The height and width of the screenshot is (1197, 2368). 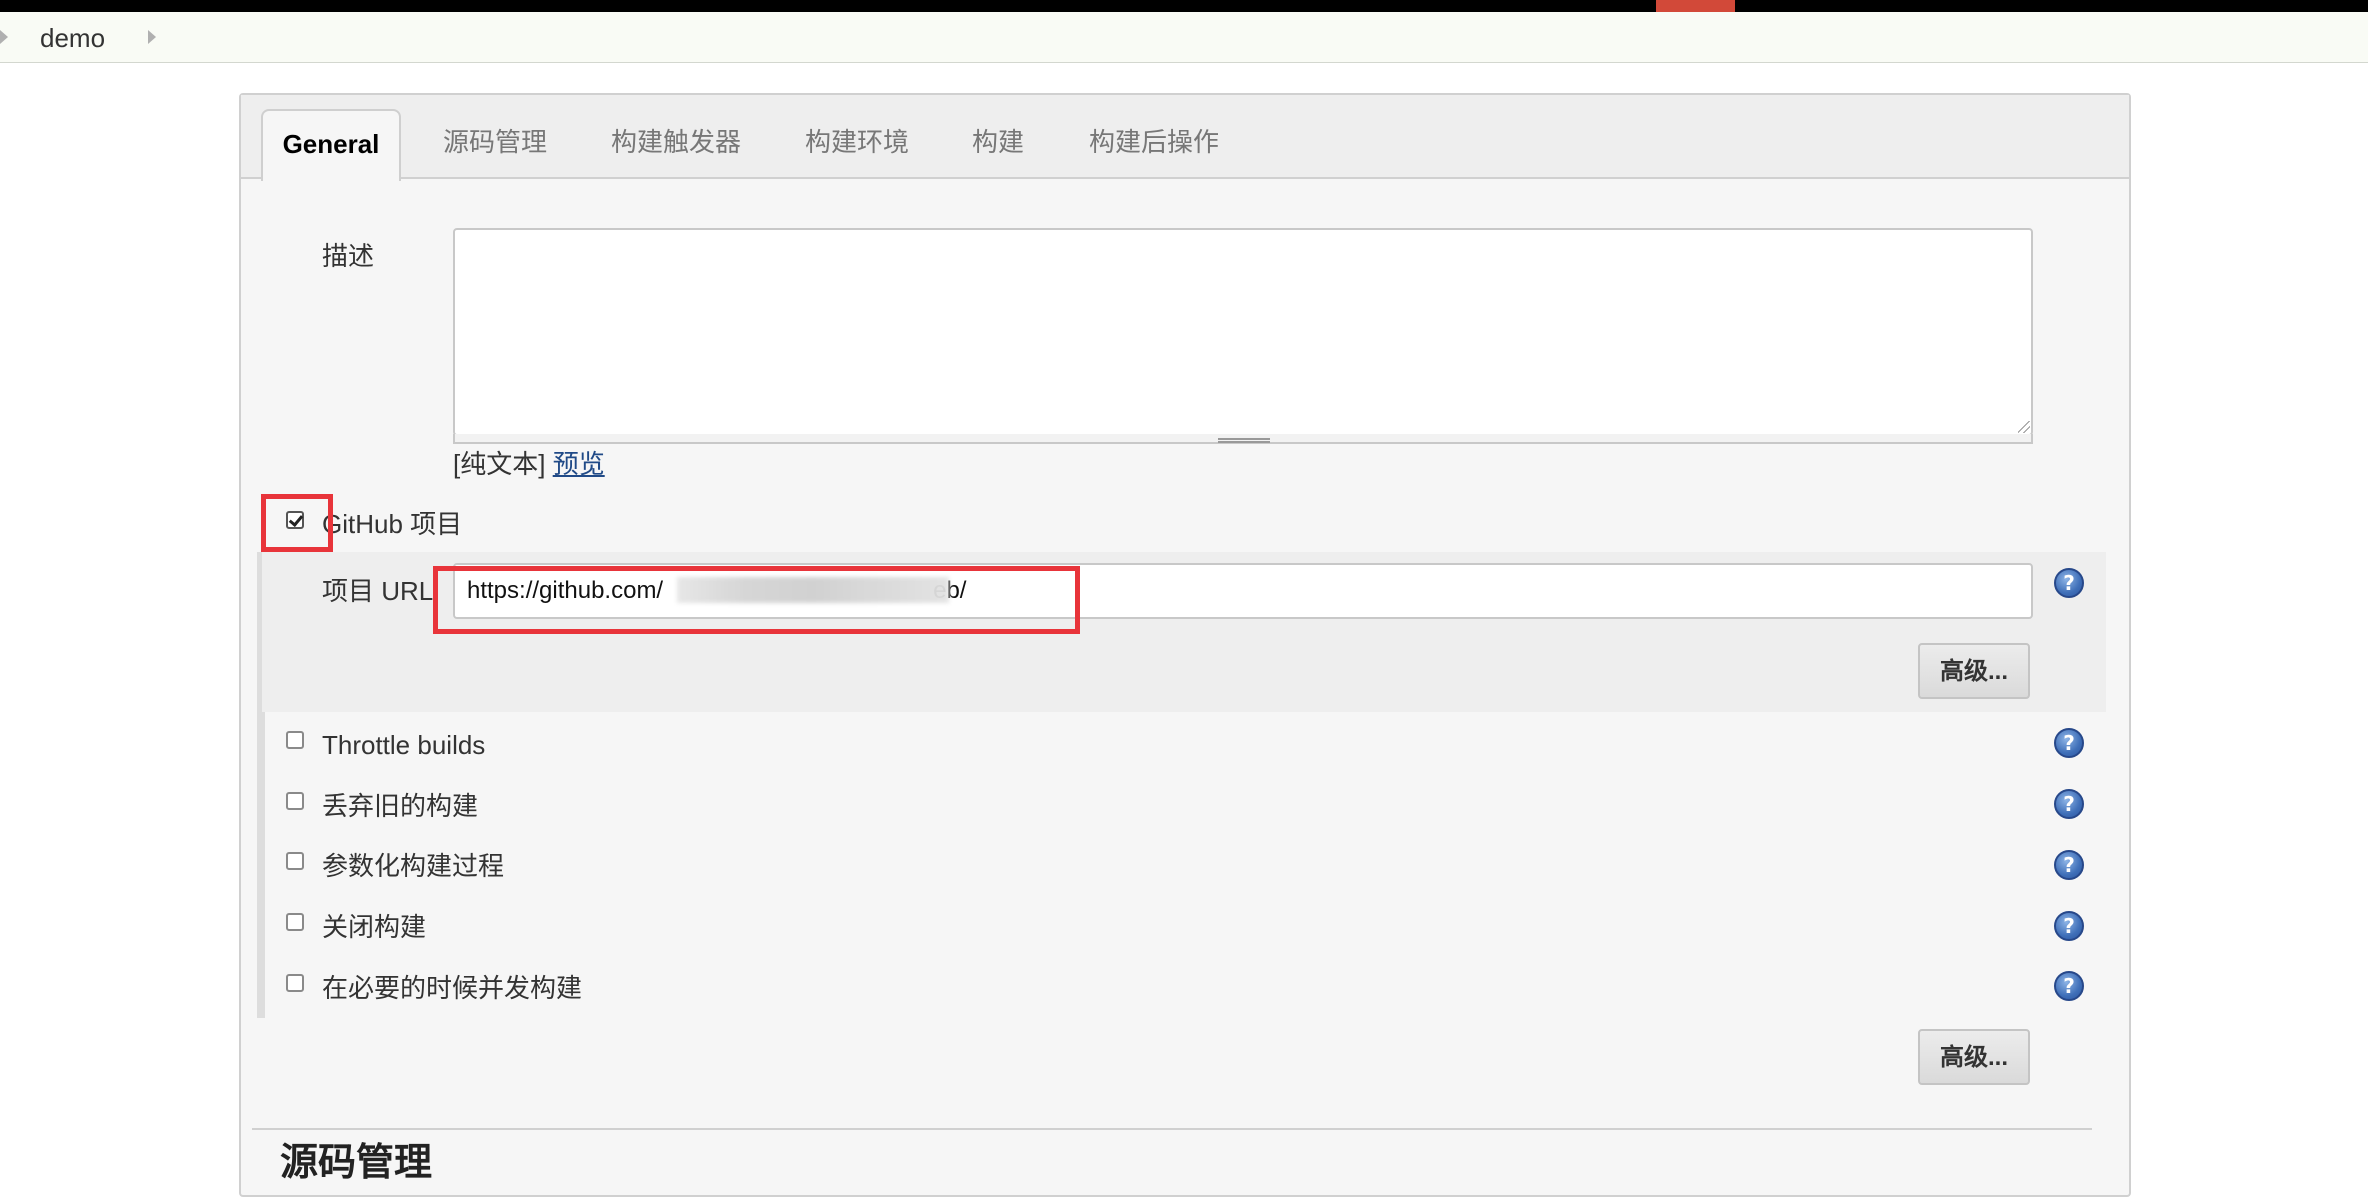 I want to click on description-textarea, so click(x=1243, y=332).